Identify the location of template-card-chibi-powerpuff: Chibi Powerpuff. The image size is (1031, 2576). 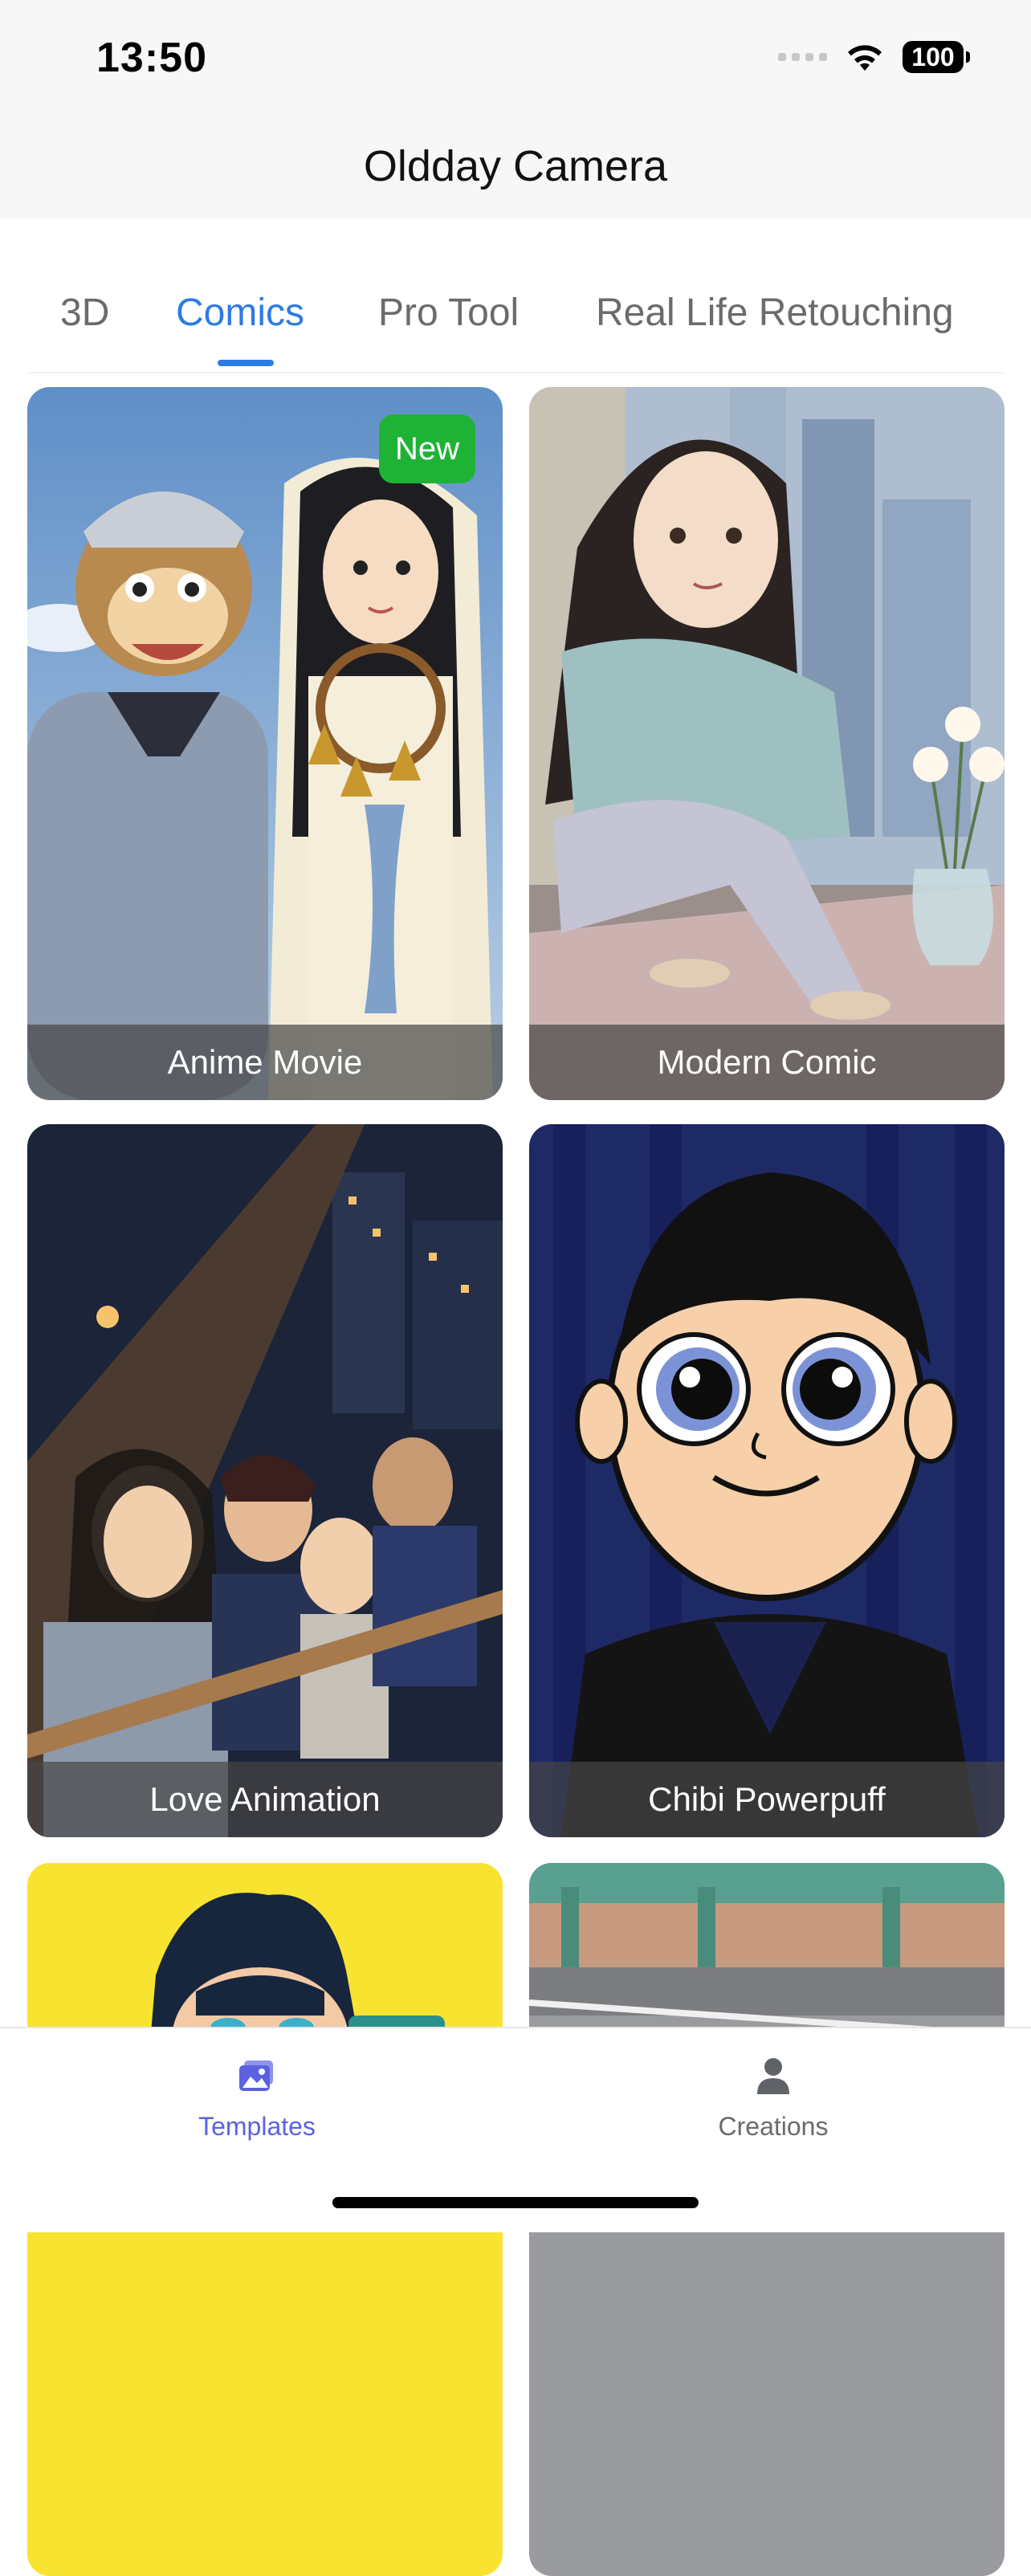
(767, 1480).